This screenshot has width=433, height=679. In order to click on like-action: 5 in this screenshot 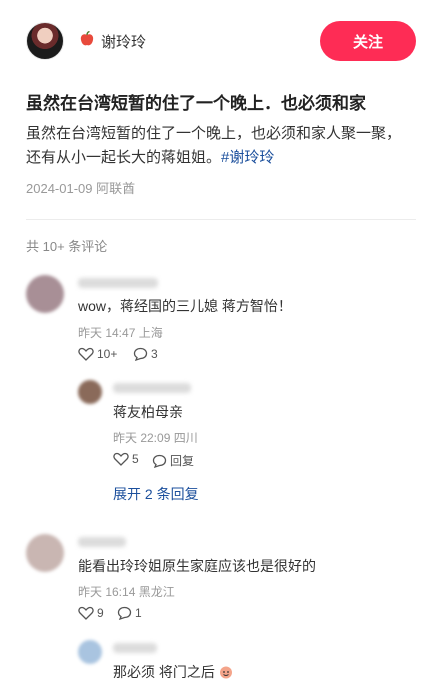, I will do `click(126, 459)`.